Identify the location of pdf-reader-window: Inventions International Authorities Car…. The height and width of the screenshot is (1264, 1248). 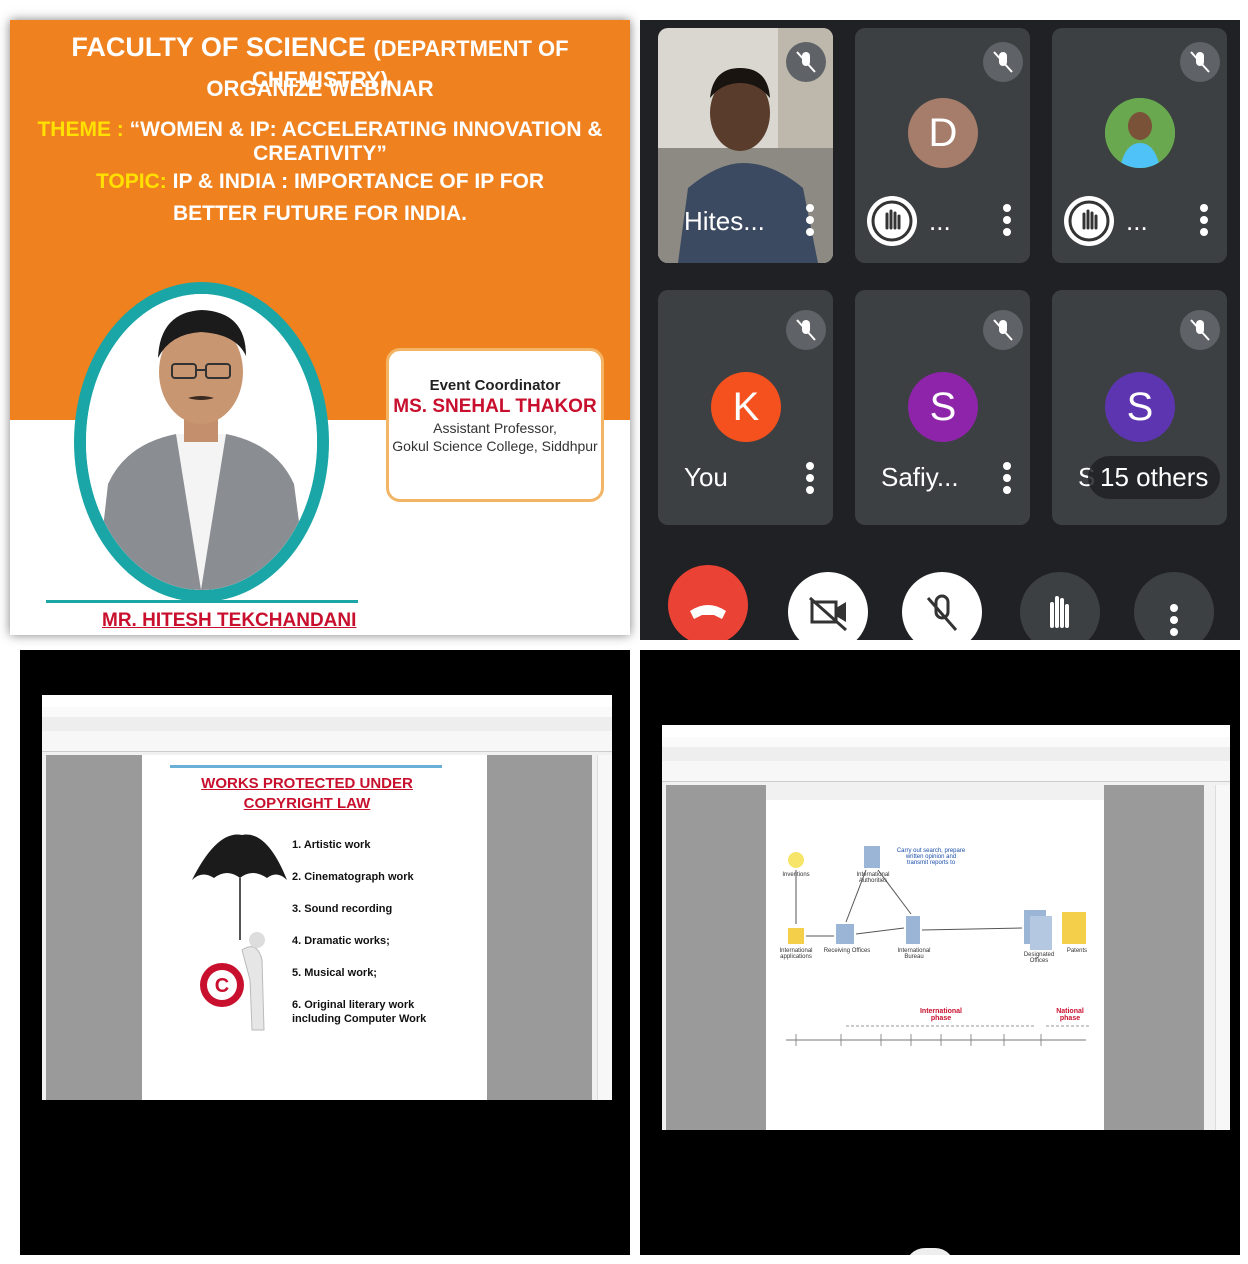
(946, 927).